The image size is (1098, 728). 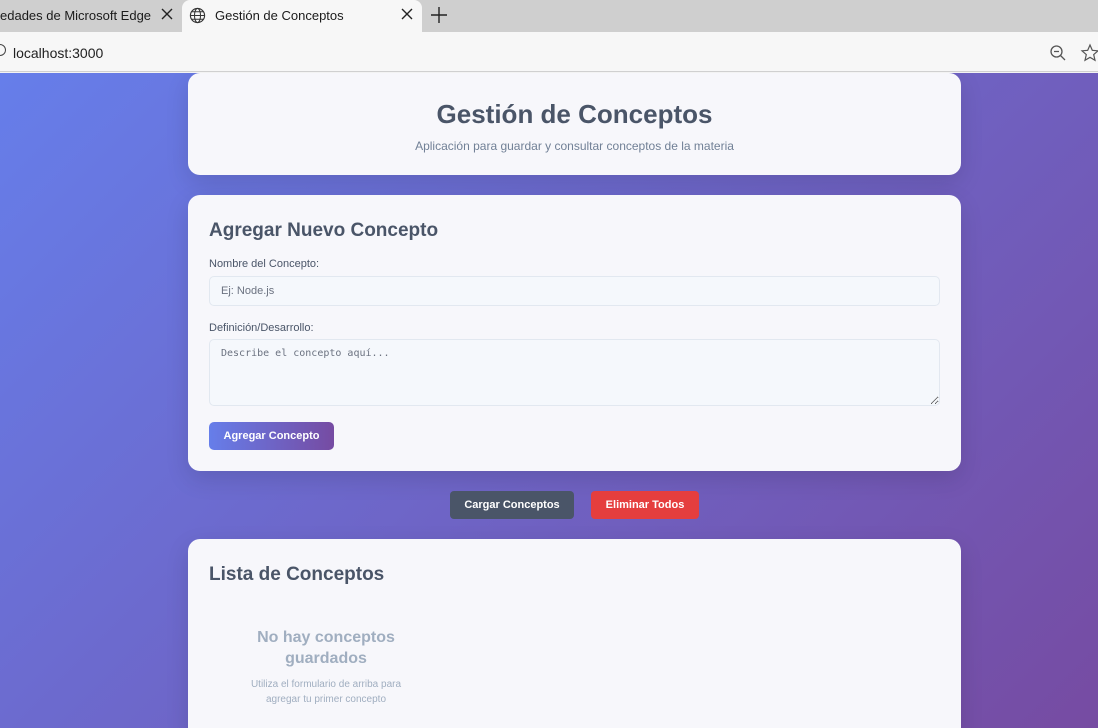 What do you see at coordinates (645, 505) in the screenshot?
I see `delete-all-button: Eliminar Todos` at bounding box center [645, 505].